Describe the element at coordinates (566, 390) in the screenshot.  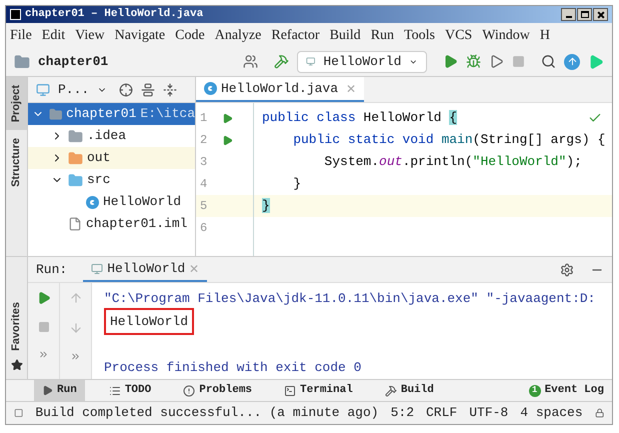
I see `event-log-button: 1 Event Log` at that location.